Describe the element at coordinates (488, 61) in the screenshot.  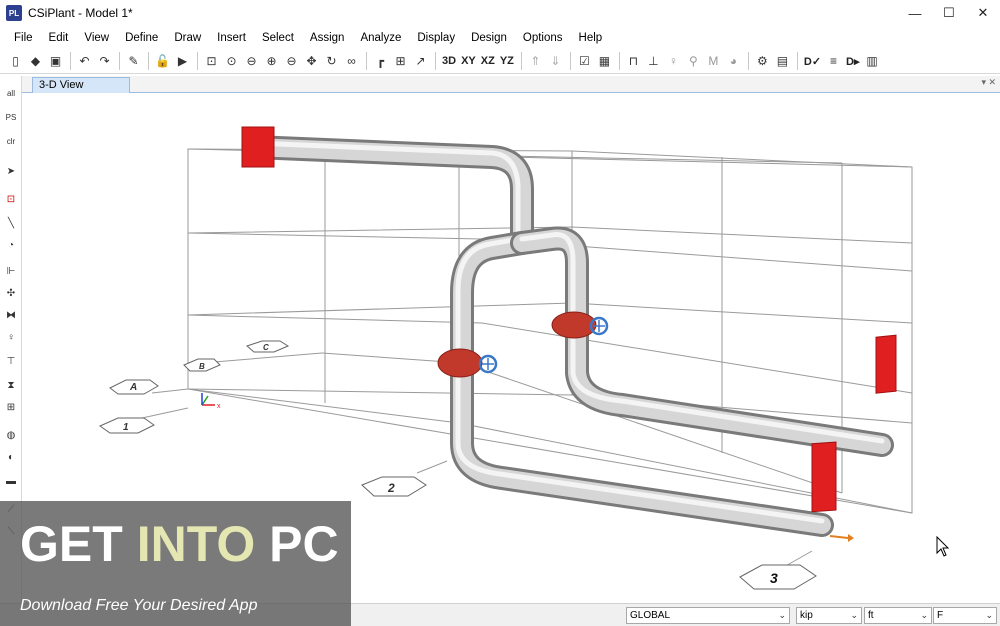
I see `view-xz-button: XZ` at that location.